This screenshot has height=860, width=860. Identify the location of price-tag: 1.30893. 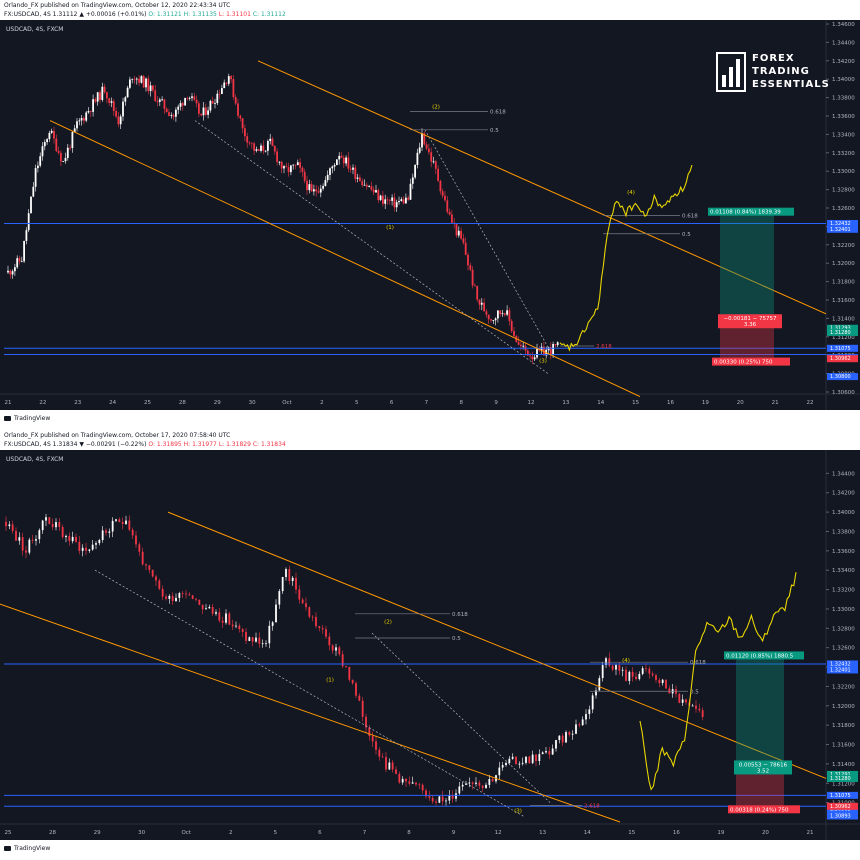
(840, 816).